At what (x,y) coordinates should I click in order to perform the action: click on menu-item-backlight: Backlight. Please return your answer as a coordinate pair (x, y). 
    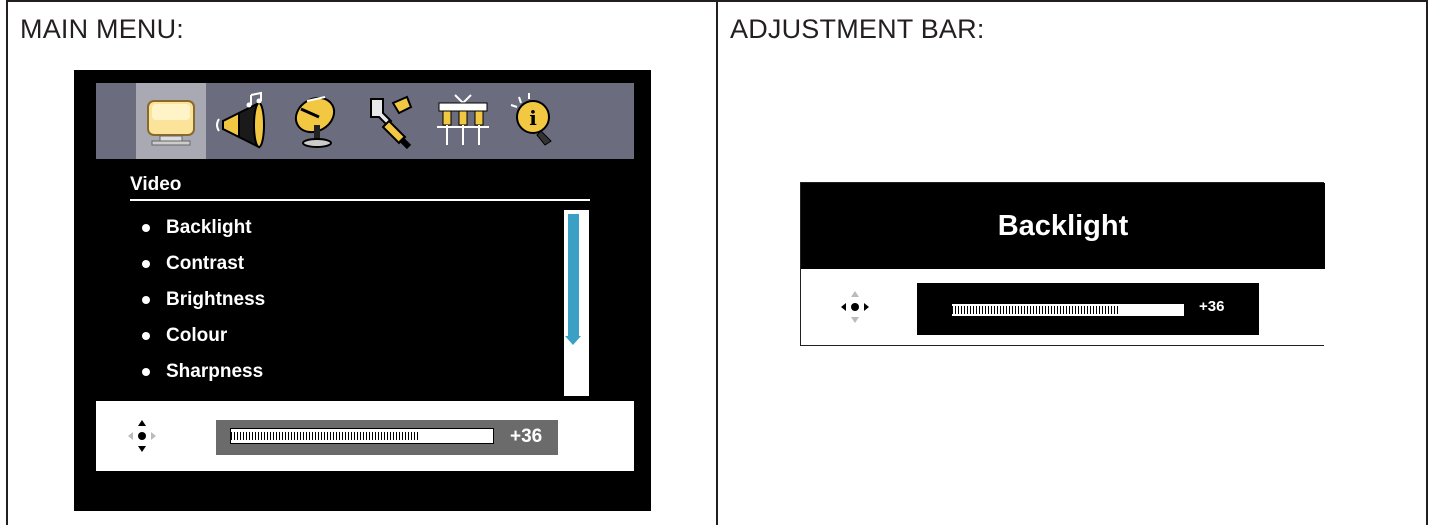
    Looking at the image, I should click on (199, 228).